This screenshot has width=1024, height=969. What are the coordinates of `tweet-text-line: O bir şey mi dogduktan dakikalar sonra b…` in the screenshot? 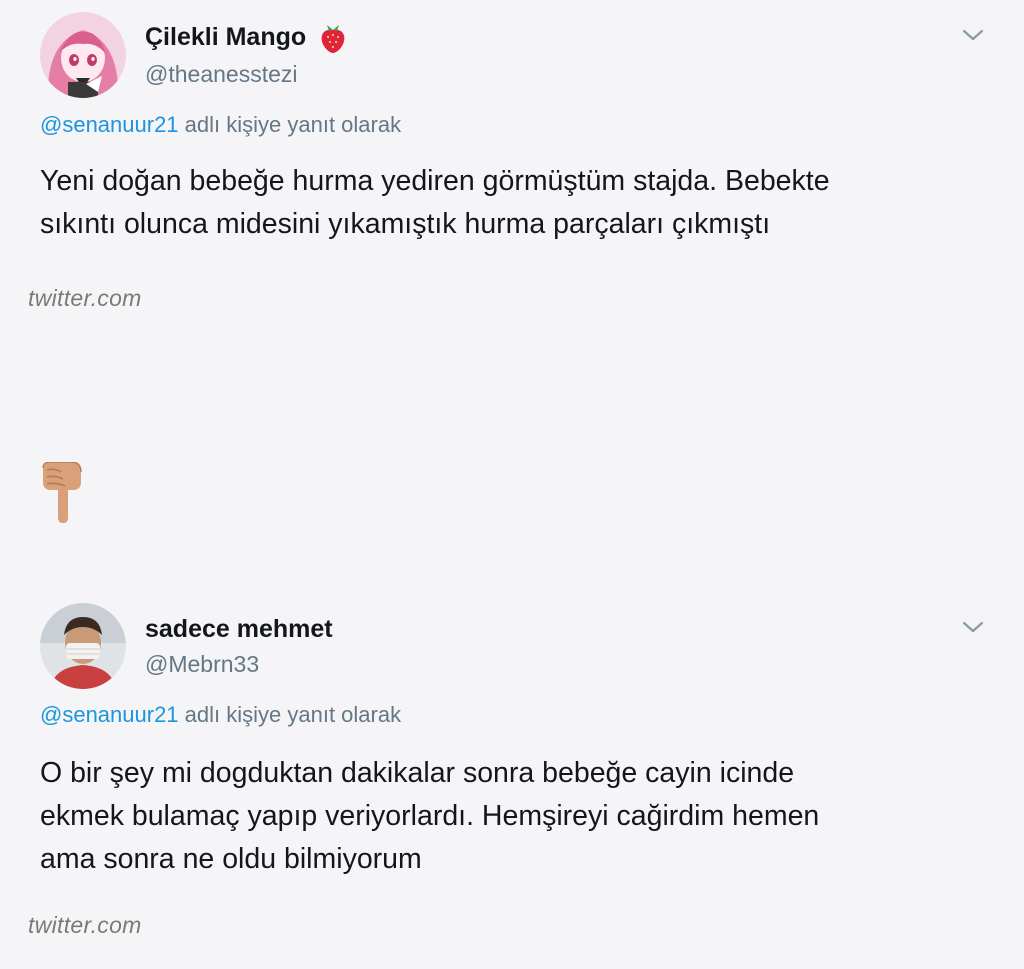 It's located at (417, 773).